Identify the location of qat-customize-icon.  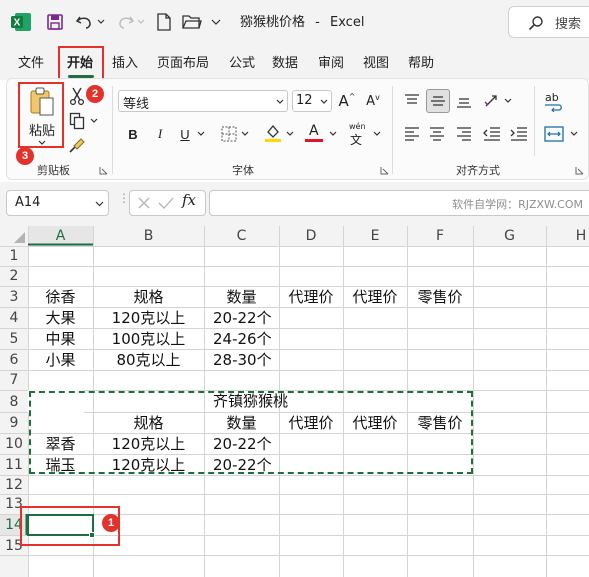
(216, 22).